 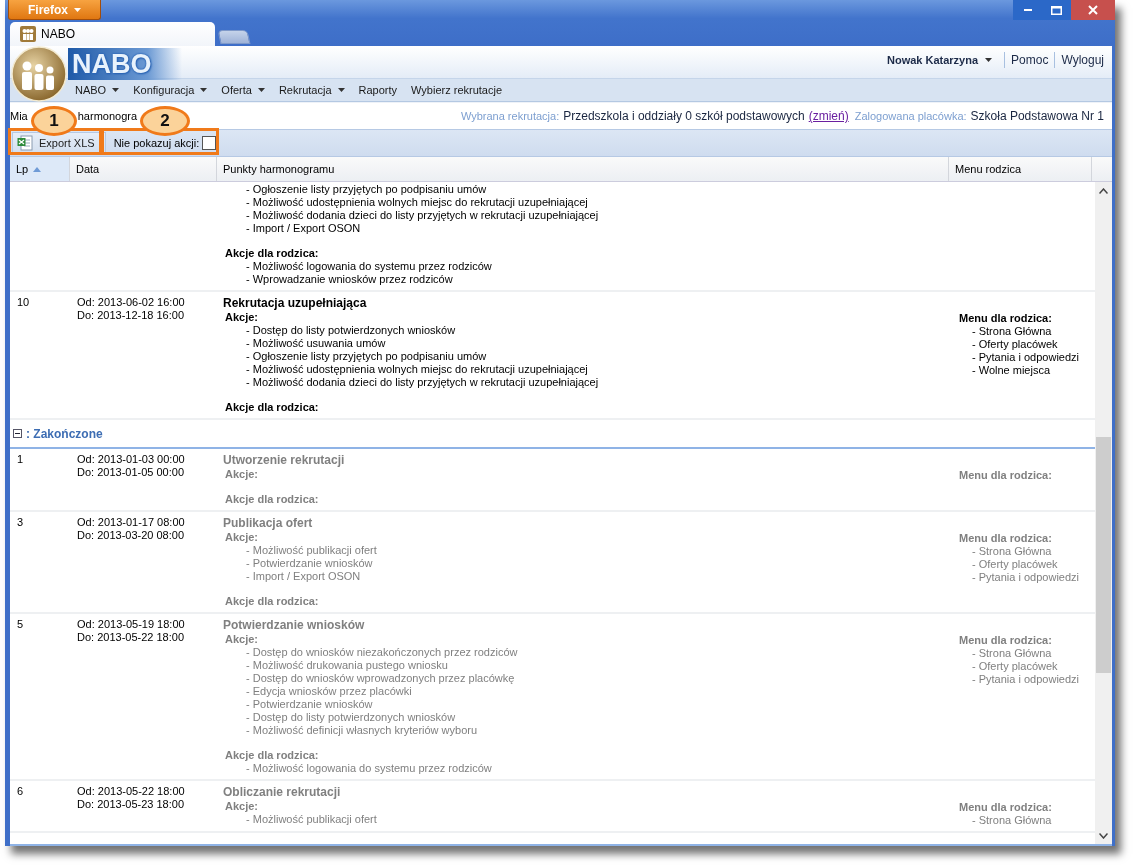 I want to click on date-text: Do: 2013-05-22 18:00, so click(x=131, y=637).